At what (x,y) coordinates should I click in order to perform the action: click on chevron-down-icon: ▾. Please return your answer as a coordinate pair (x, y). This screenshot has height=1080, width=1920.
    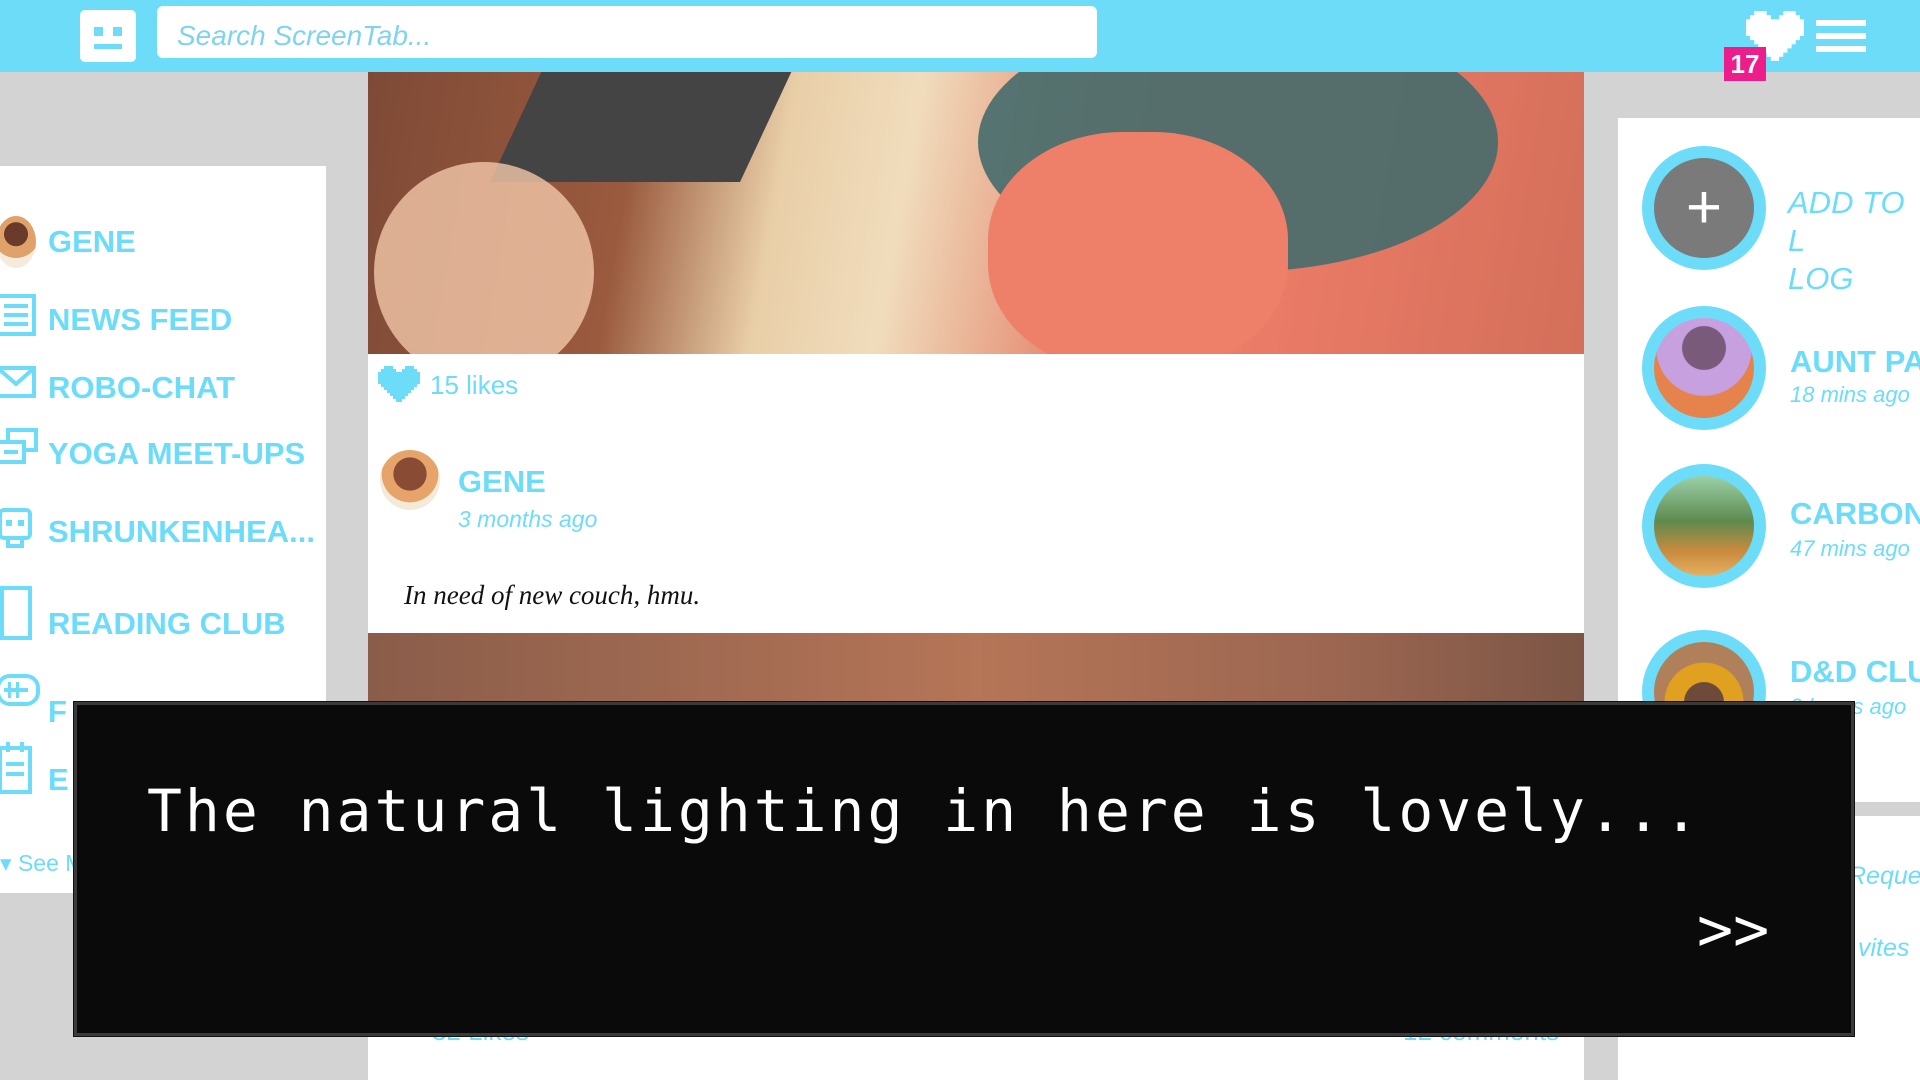
    Looking at the image, I should click on (9, 863).